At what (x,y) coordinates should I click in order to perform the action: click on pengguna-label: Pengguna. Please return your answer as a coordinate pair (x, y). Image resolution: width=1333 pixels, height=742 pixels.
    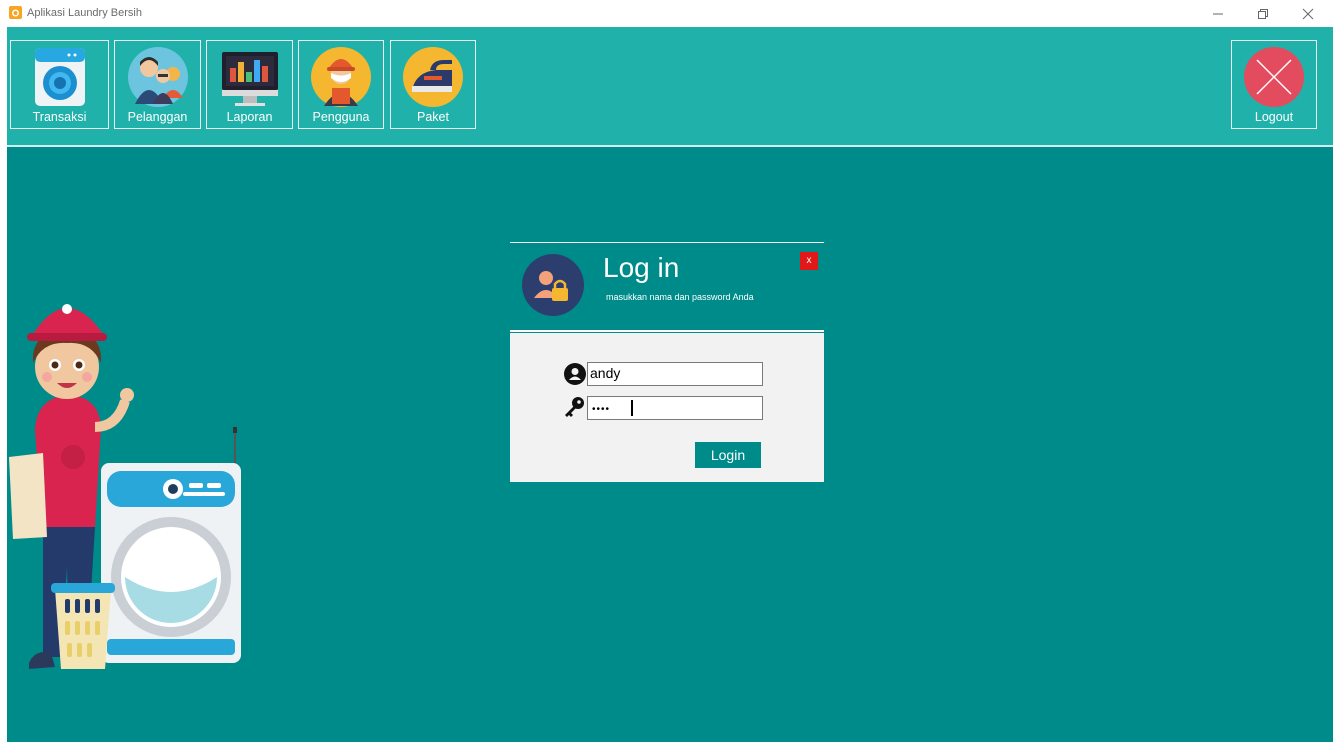
    Looking at the image, I should click on (341, 117).